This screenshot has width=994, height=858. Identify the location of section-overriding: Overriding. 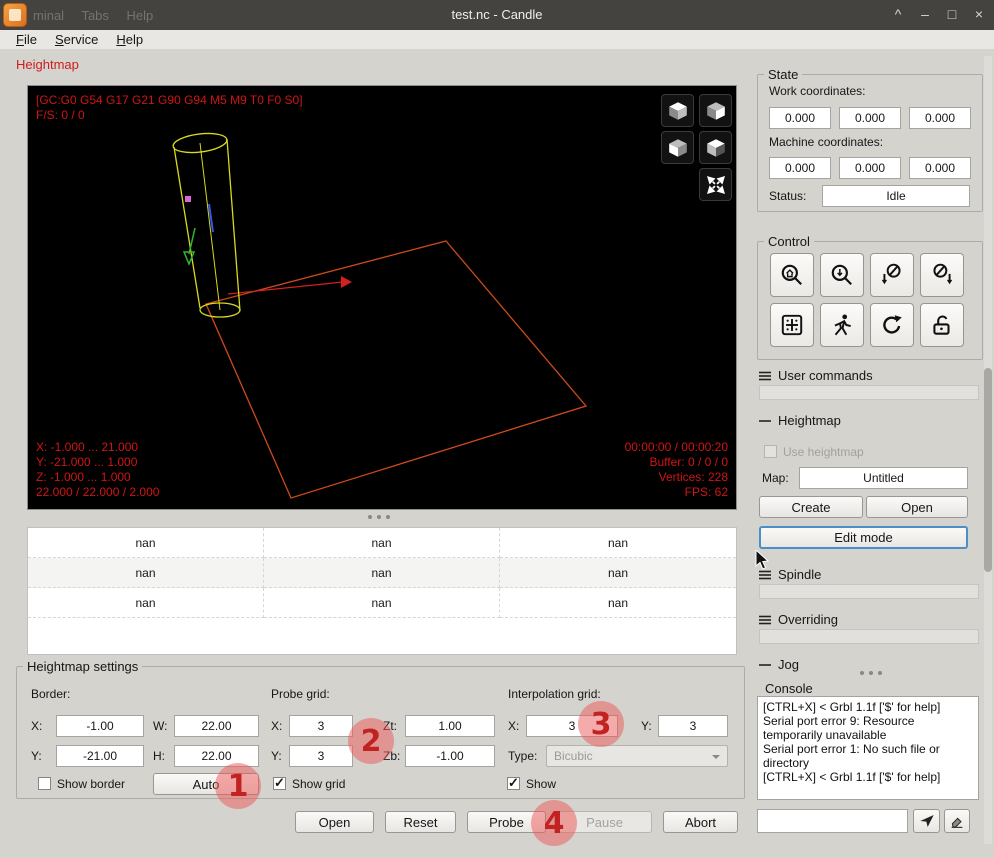
(798, 619).